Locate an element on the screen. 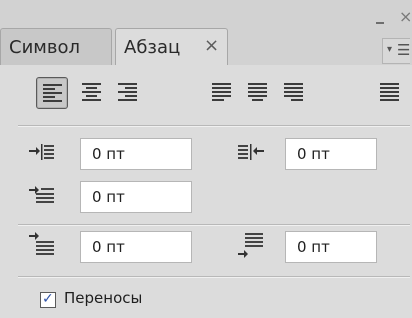  align-left-icon is located at coordinates (52, 93).